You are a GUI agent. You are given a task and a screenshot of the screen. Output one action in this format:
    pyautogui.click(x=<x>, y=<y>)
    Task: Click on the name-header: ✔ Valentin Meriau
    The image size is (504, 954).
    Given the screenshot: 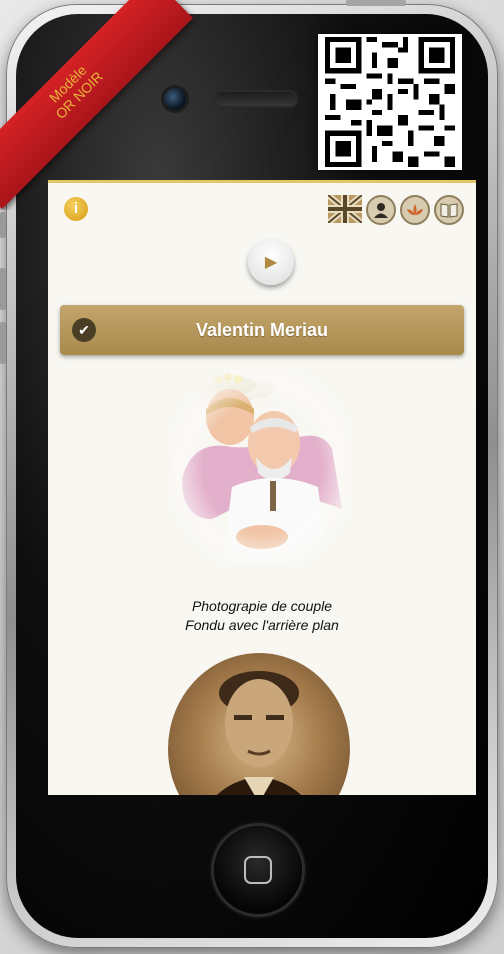 What is the action you would take?
    pyautogui.click(x=262, y=330)
    